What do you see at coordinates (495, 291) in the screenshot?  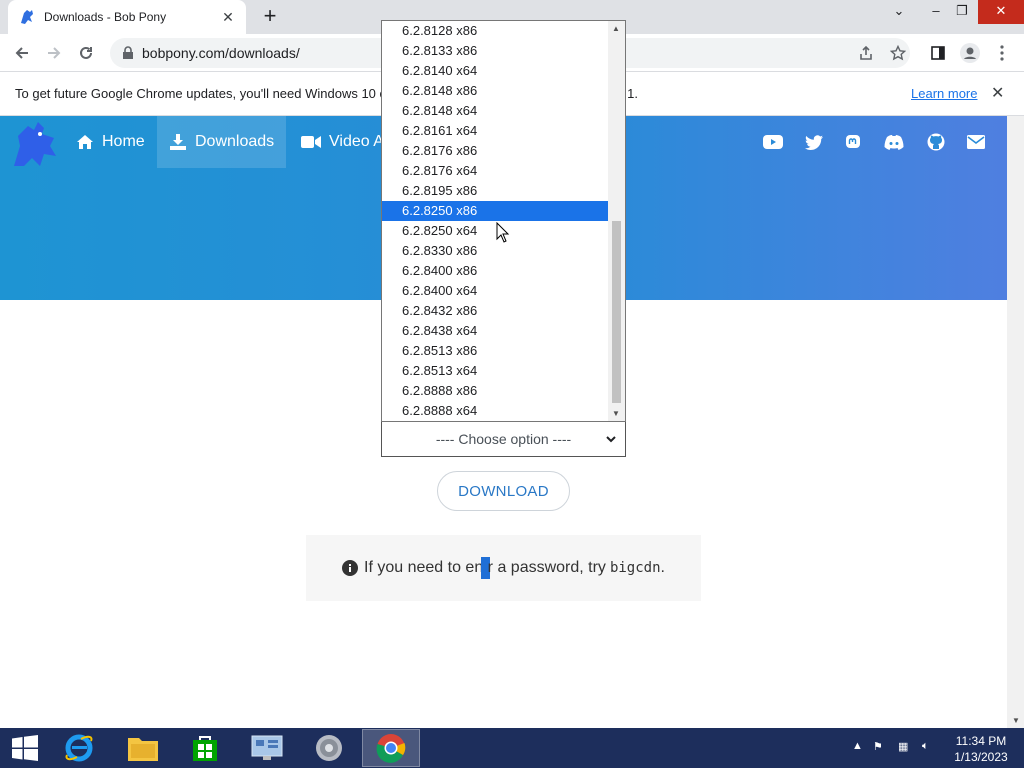 I see `dropdown-option: 6.2.8400 x64` at bounding box center [495, 291].